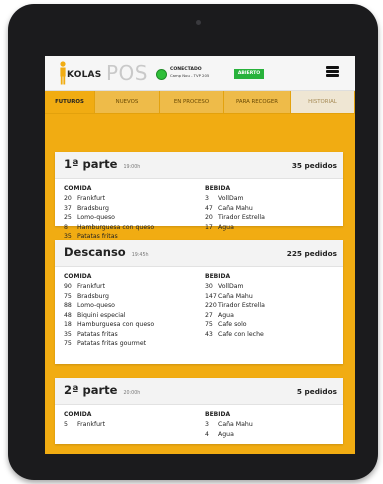 This screenshot has width=383, height=484. What do you see at coordinates (161, 74) in the screenshot?
I see `connection-status-icon` at bounding box center [161, 74].